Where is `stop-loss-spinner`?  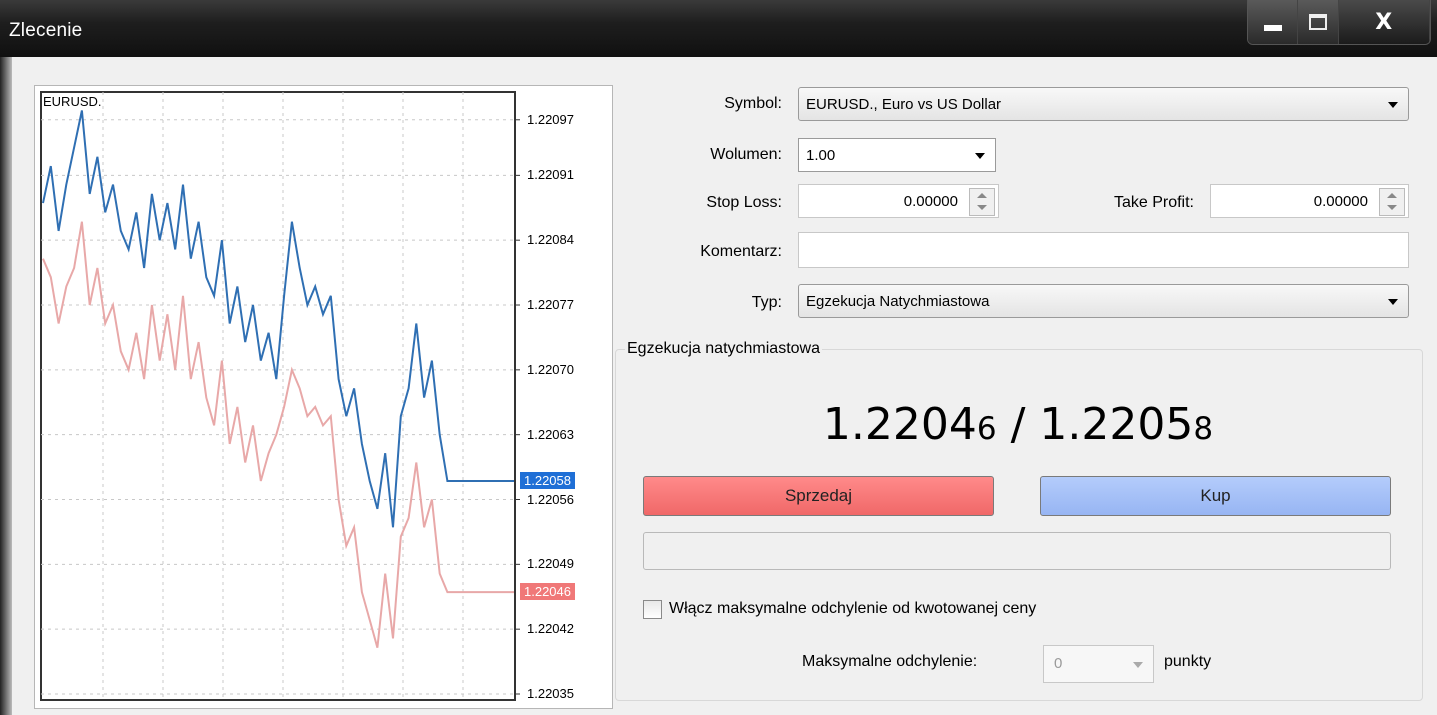
stop-loss-spinner is located at coordinates (982, 202).